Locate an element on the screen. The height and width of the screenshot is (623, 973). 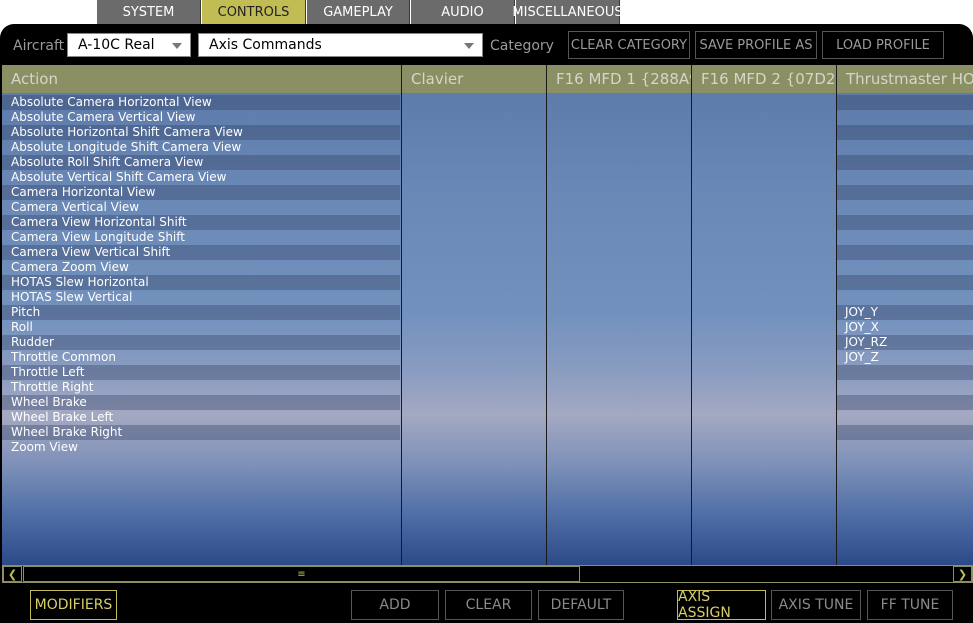
clear-category-button: CLEAR CATEGORY is located at coordinates (629, 45).